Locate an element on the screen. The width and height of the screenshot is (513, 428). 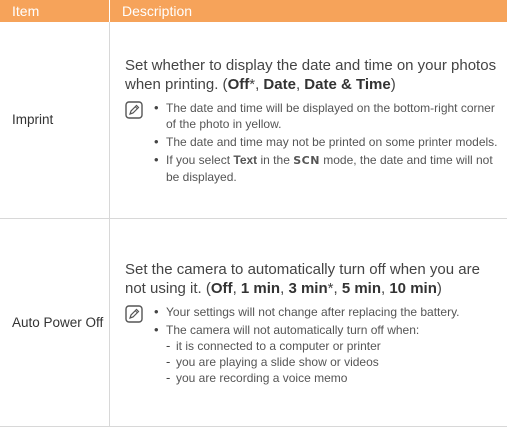
sub-item: it is connected to a computer or printer is located at coordinates (313, 346).